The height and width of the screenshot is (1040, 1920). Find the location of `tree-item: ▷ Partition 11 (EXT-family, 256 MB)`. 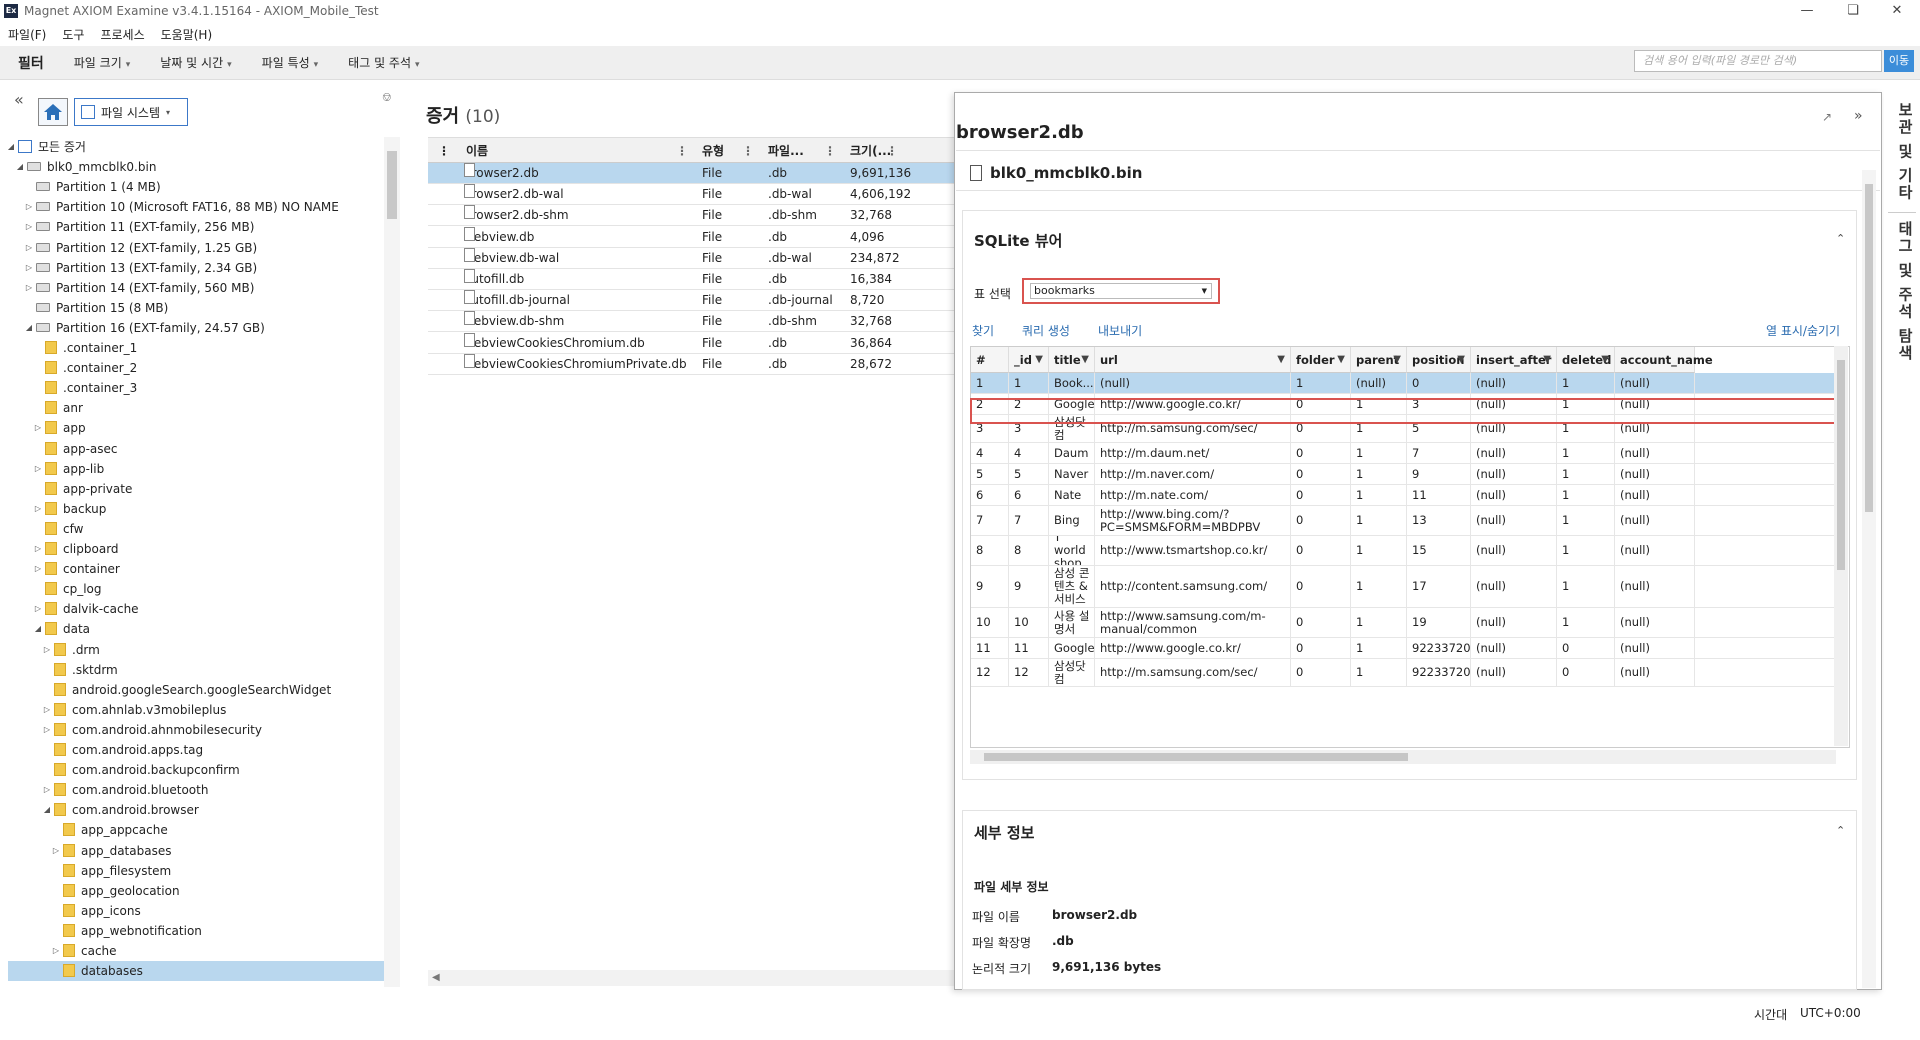

tree-item: ▷ Partition 11 (EXT-family, 256 MB) is located at coordinates (196, 227).